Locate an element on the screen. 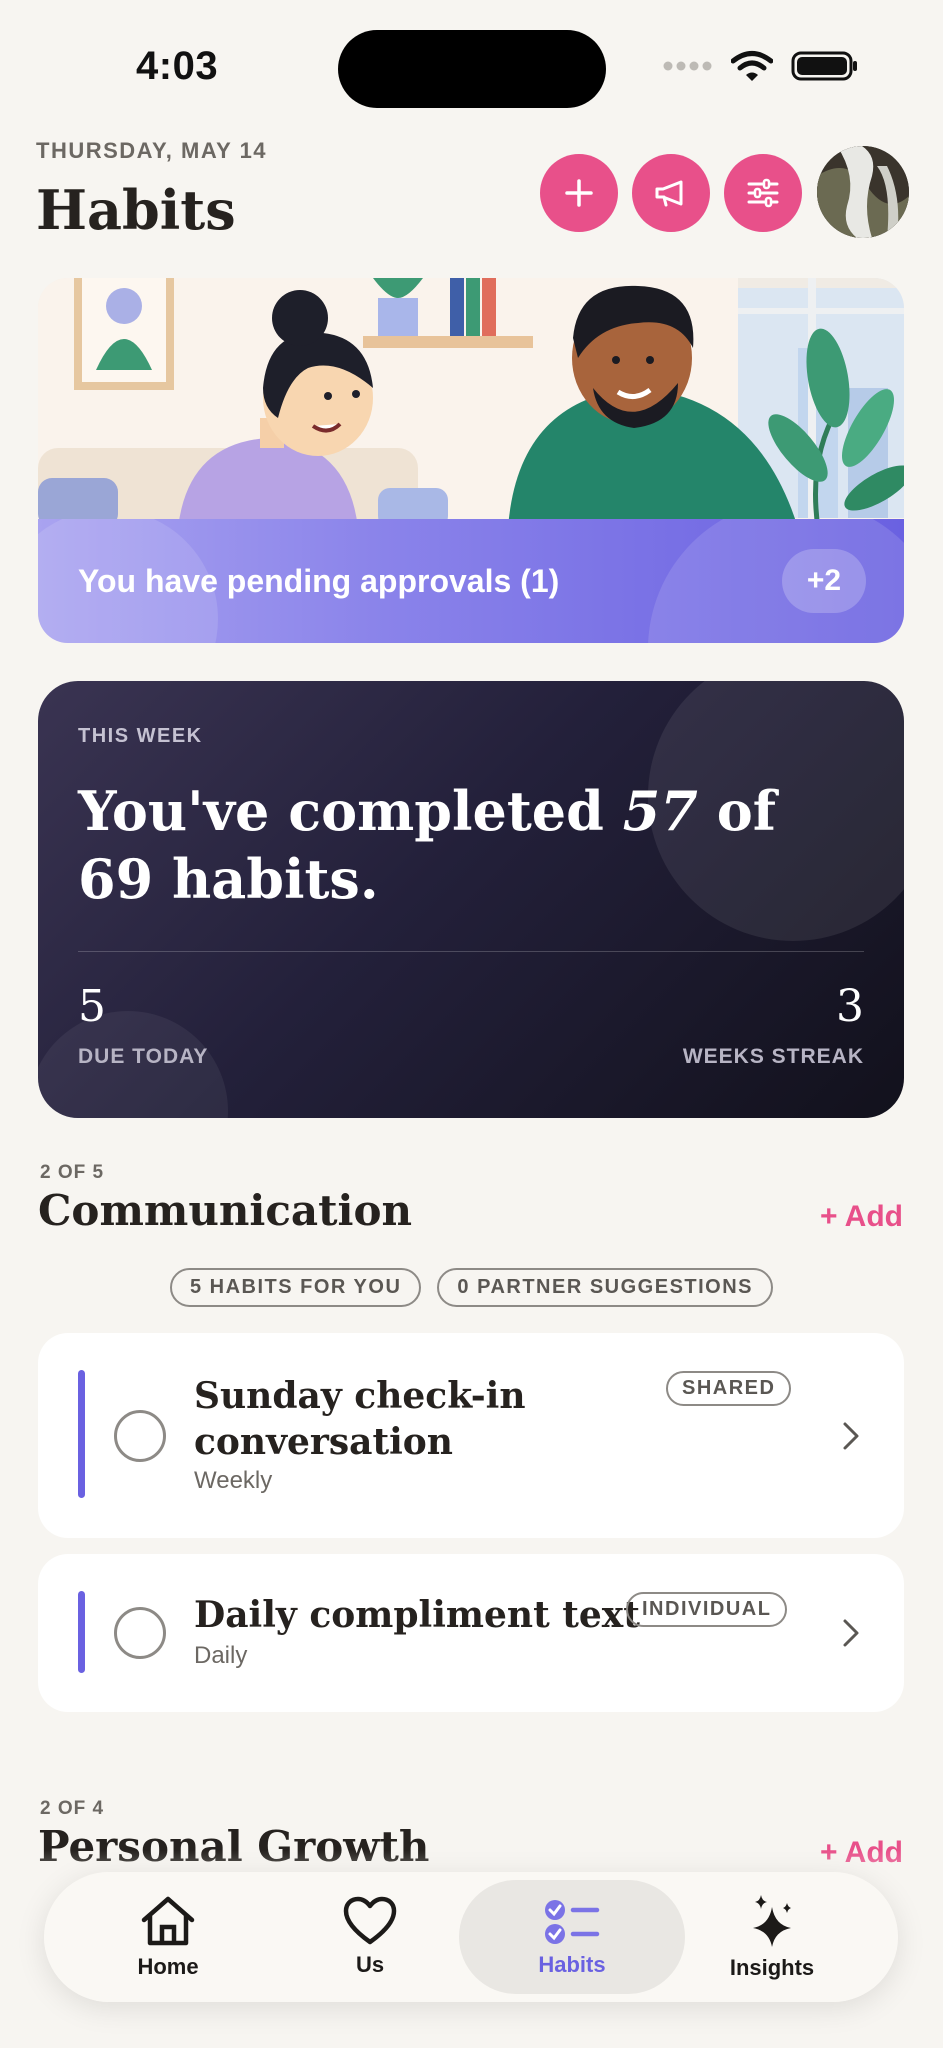 This screenshot has width=943, height=2048. pending-approvals-text: You have pending approvals (1) is located at coordinates (319, 581).